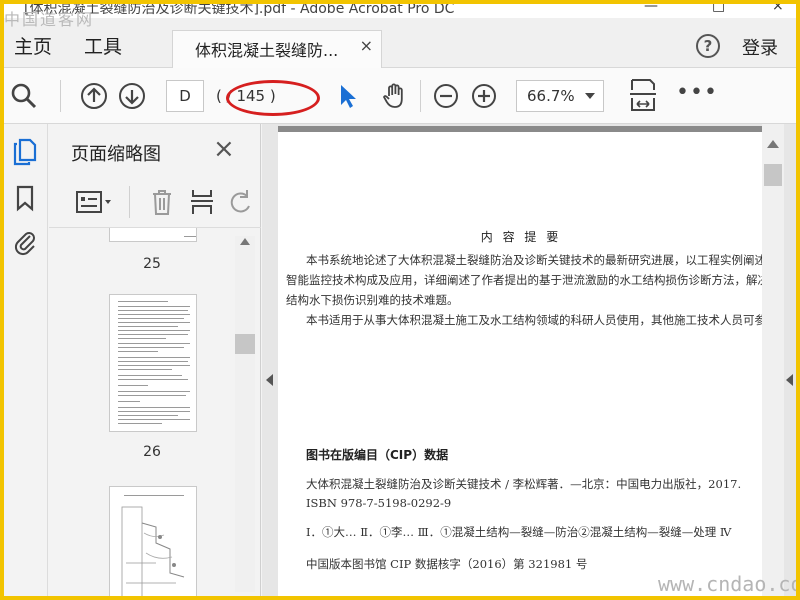 The image size is (800, 600). I want to click on cip-heading: 图书在版编目（CIP）数据, so click(377, 455).